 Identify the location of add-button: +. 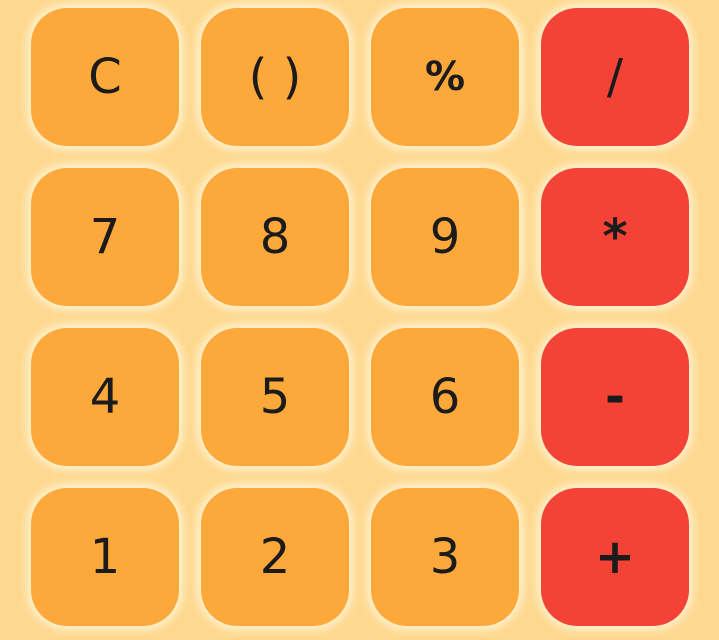
(615, 557).